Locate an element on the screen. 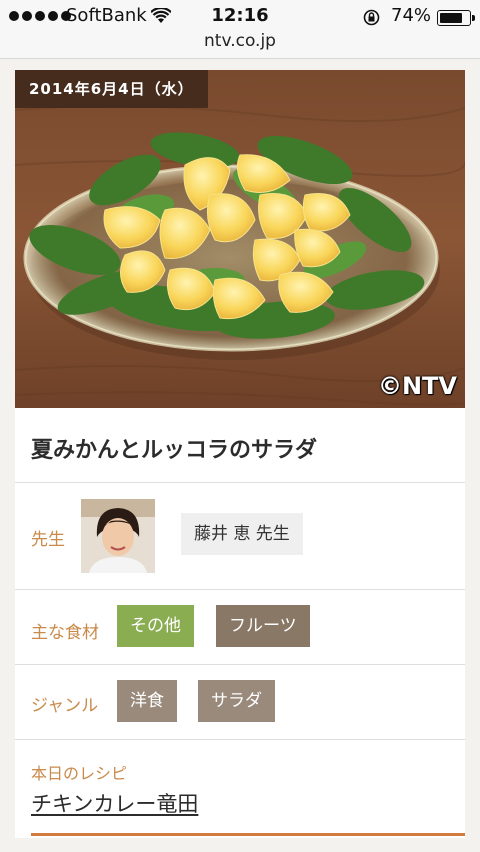 The height and width of the screenshot is (852, 480). ingredient-tag-other: その他 is located at coordinates (155, 626).